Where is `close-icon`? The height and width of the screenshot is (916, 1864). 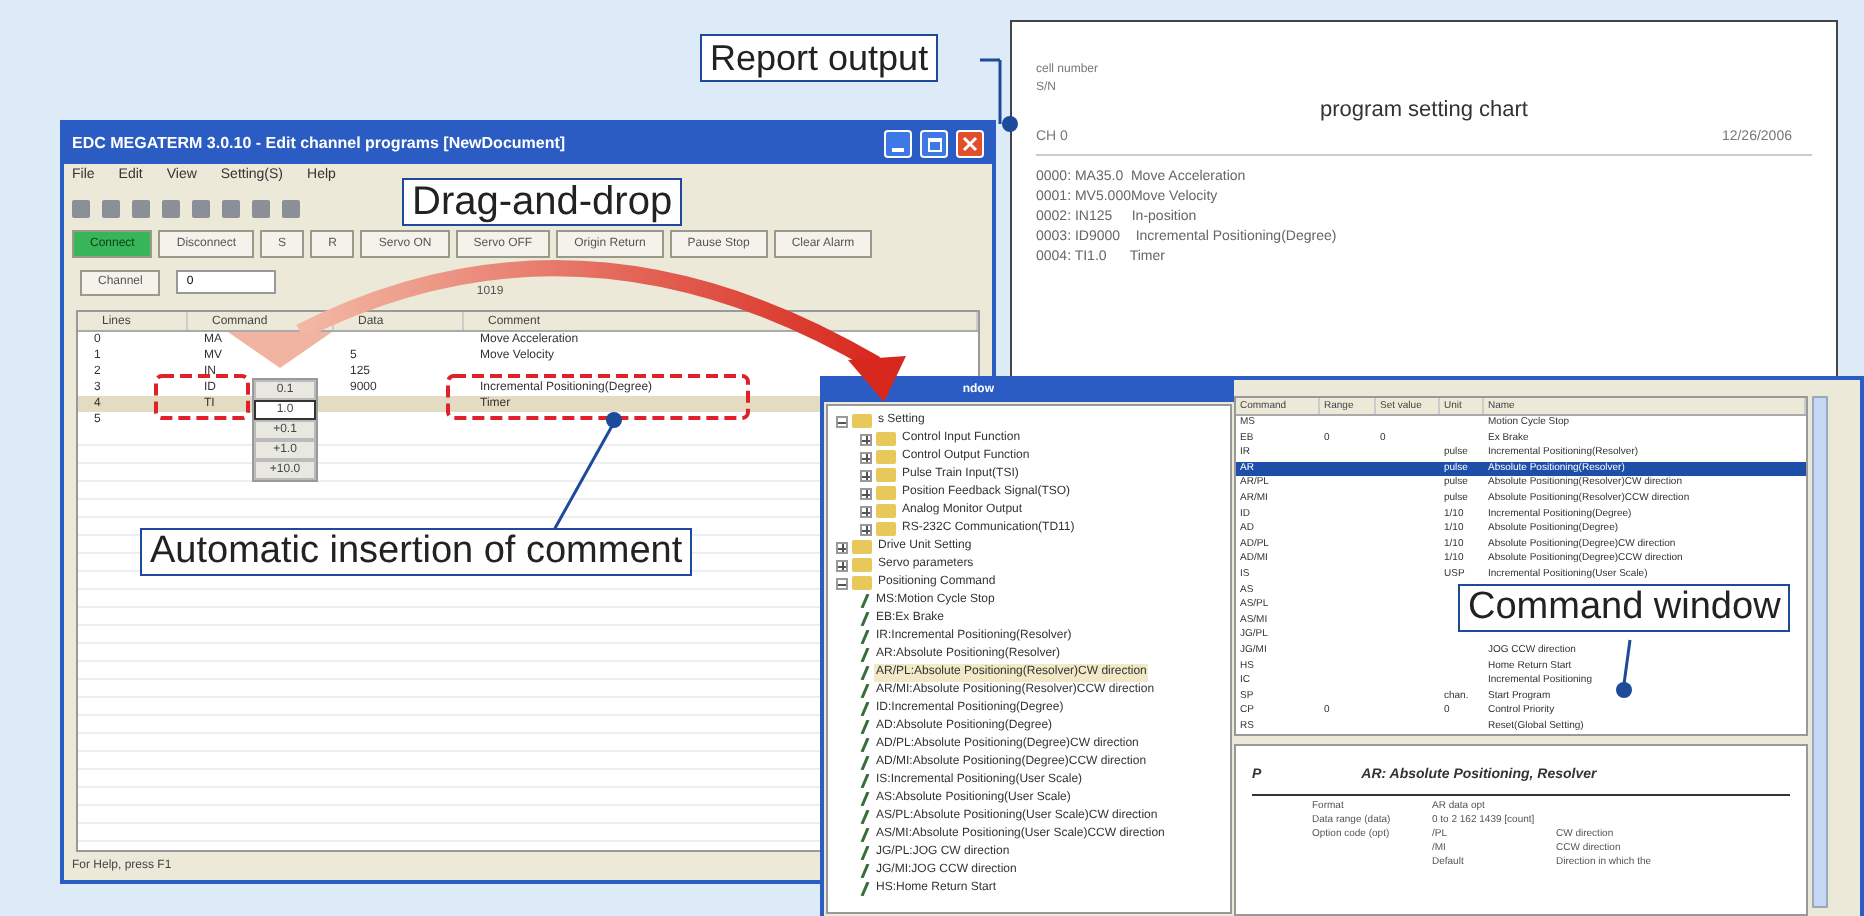 close-icon is located at coordinates (970, 144).